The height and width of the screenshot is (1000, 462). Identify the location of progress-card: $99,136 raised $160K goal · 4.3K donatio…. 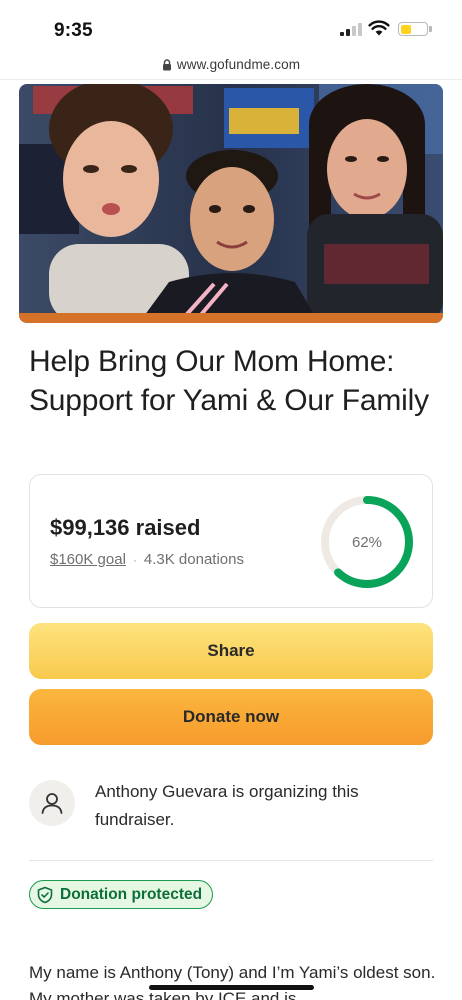
(231, 541).